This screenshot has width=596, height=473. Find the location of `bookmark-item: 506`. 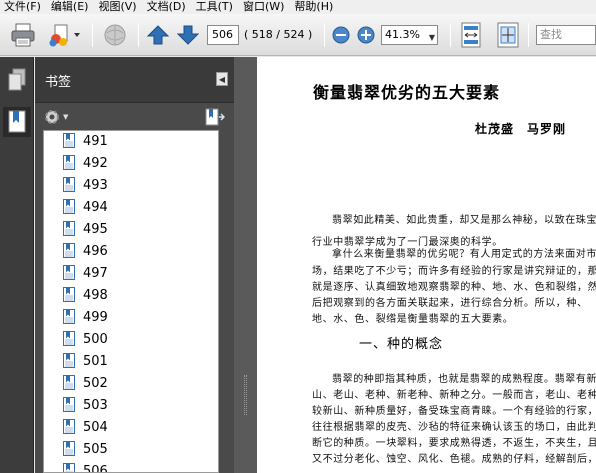

bookmark-item: 506 is located at coordinates (131, 466).